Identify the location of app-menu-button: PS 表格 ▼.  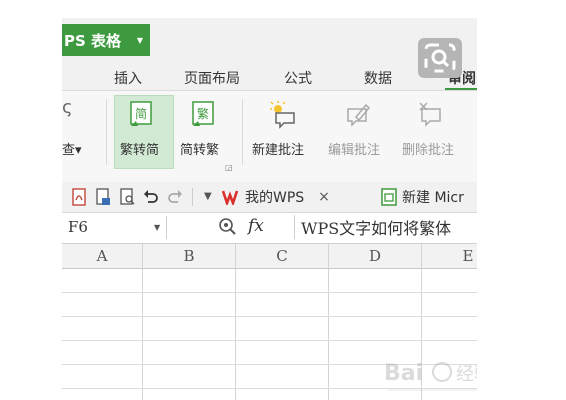
(106, 40).